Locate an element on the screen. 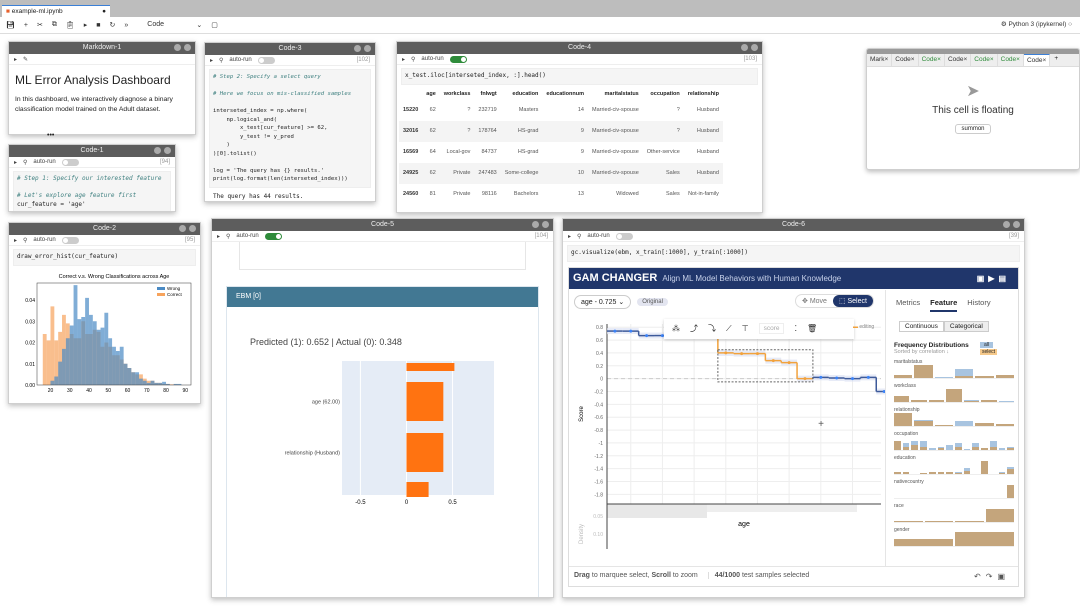  code-editor: x_test.iloc[interseted_index, :].head() is located at coordinates (579, 76).